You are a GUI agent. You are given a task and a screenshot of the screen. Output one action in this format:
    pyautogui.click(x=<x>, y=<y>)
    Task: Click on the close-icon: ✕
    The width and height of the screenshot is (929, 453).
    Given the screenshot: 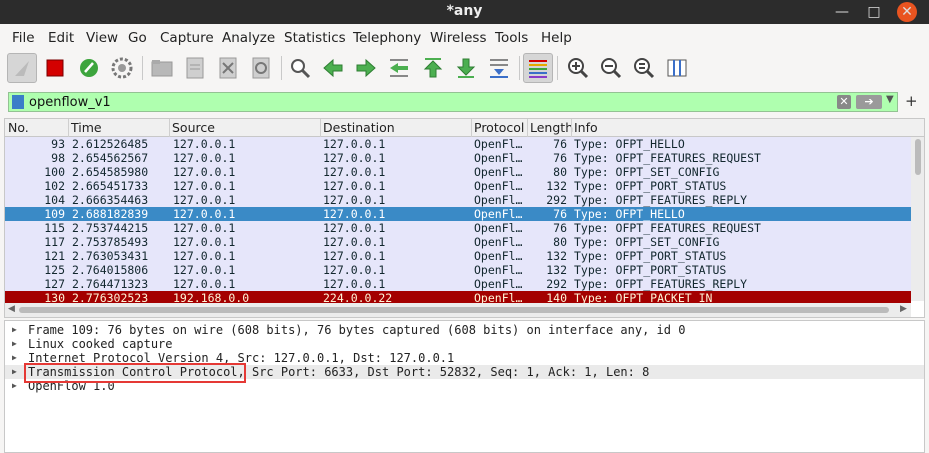 What is the action you would take?
    pyautogui.click(x=907, y=12)
    